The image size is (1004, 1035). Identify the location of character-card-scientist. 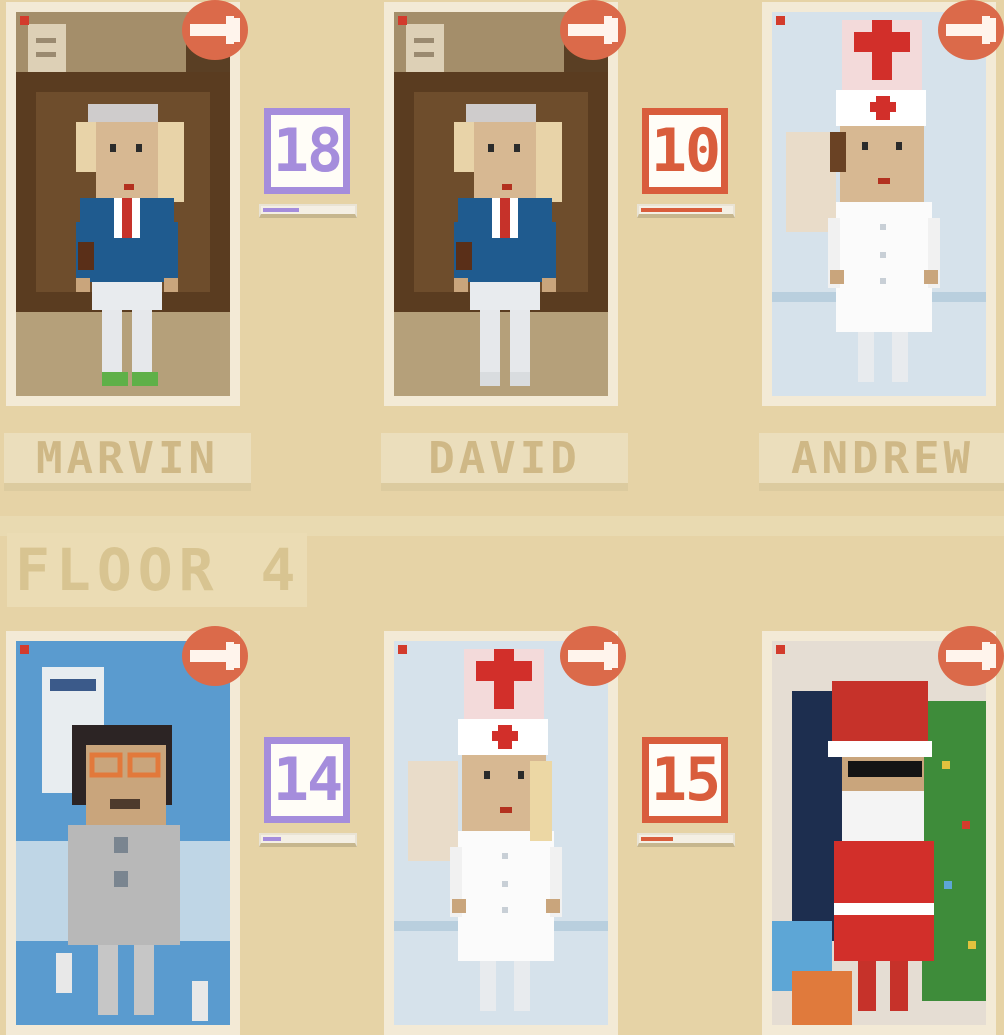
(123, 833).